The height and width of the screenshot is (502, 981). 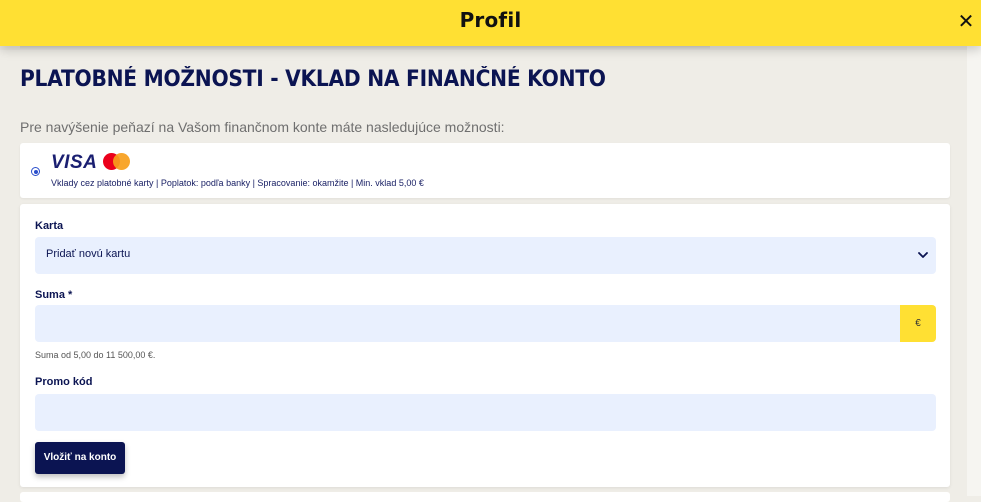 What do you see at coordinates (88, 254) in the screenshot?
I see `card-select-value: Pridať novú kartu` at bounding box center [88, 254].